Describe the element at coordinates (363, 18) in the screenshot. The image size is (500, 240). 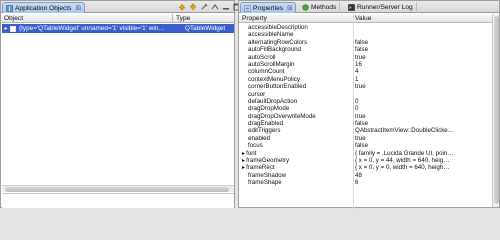
I see `column-header-value: Value` at that location.